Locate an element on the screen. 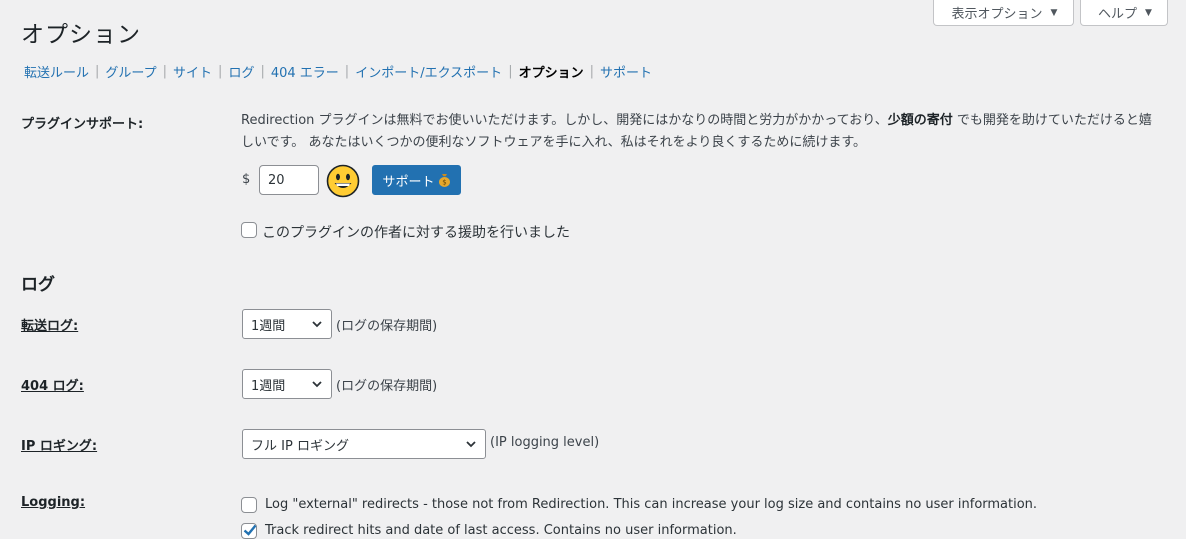 The height and width of the screenshot is (539, 1186). ip-logging-label: IP ロギング: is located at coordinates (59, 446).